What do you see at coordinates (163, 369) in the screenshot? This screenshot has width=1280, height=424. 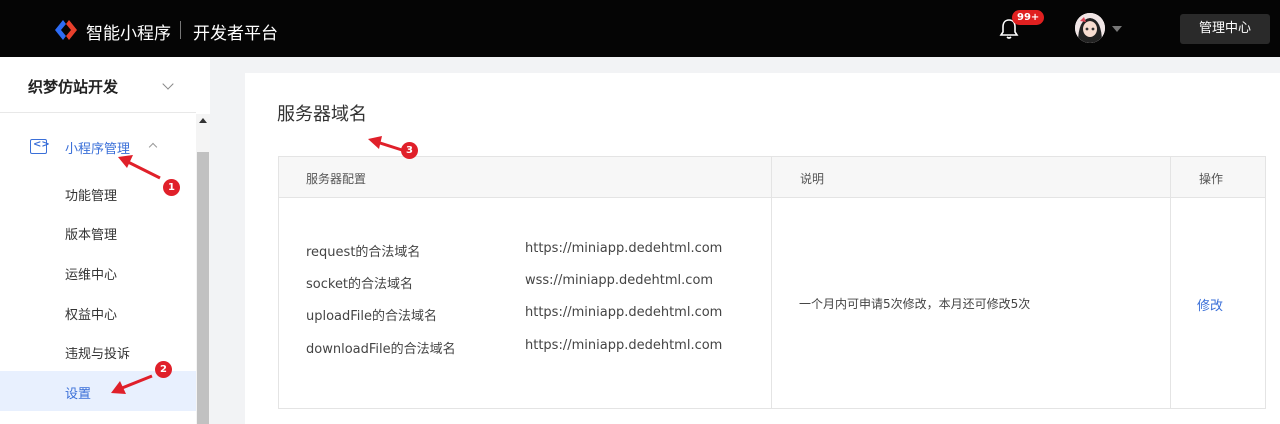 I see `annotation-marker-2: 2` at bounding box center [163, 369].